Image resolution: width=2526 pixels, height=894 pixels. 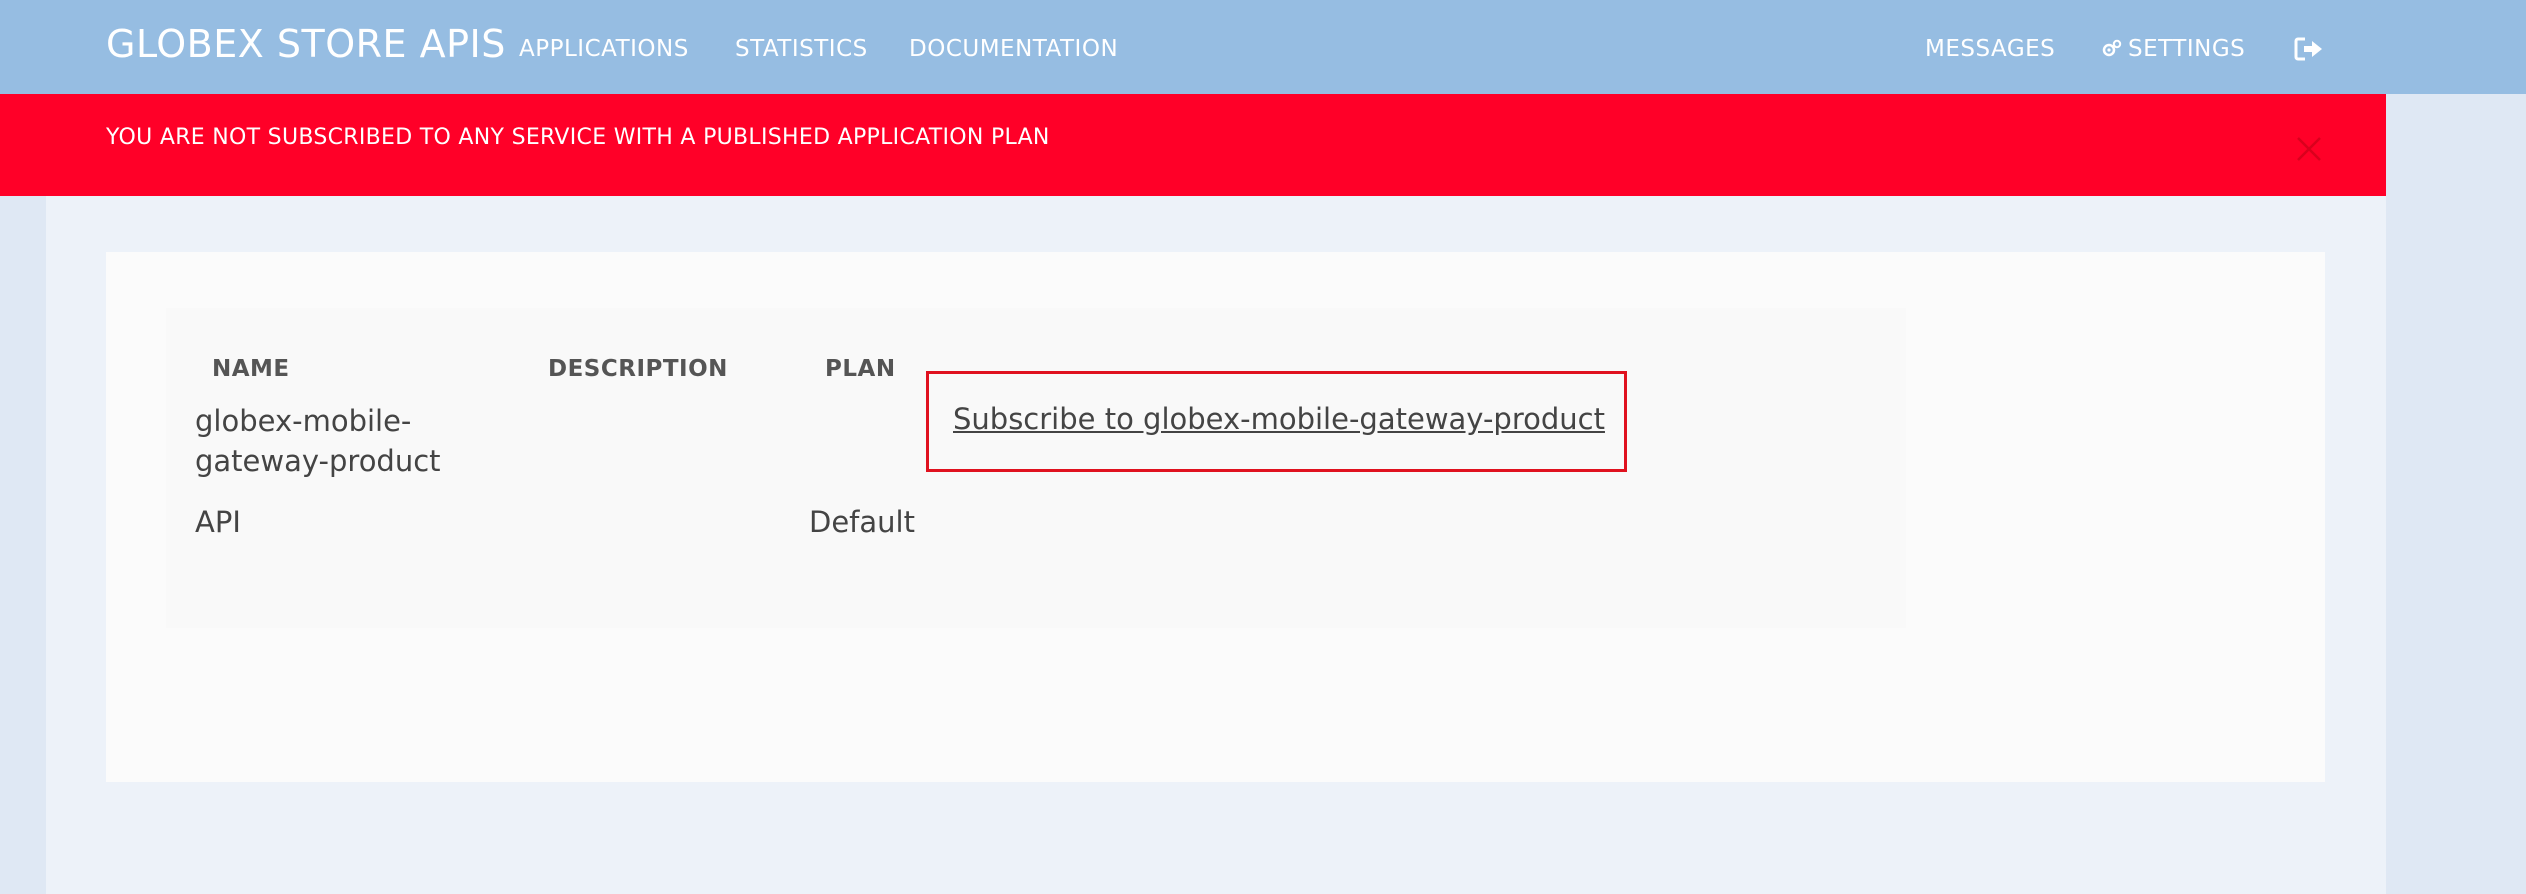 I want to click on column-header-name: NAME, so click(x=251, y=369).